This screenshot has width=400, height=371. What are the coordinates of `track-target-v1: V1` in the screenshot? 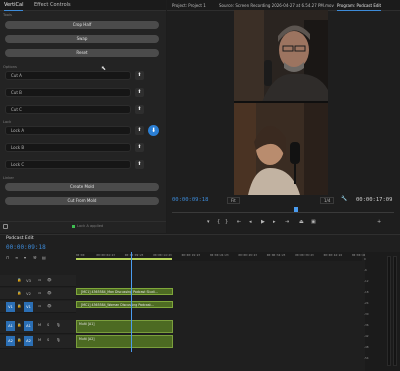 It's located at (28, 307).